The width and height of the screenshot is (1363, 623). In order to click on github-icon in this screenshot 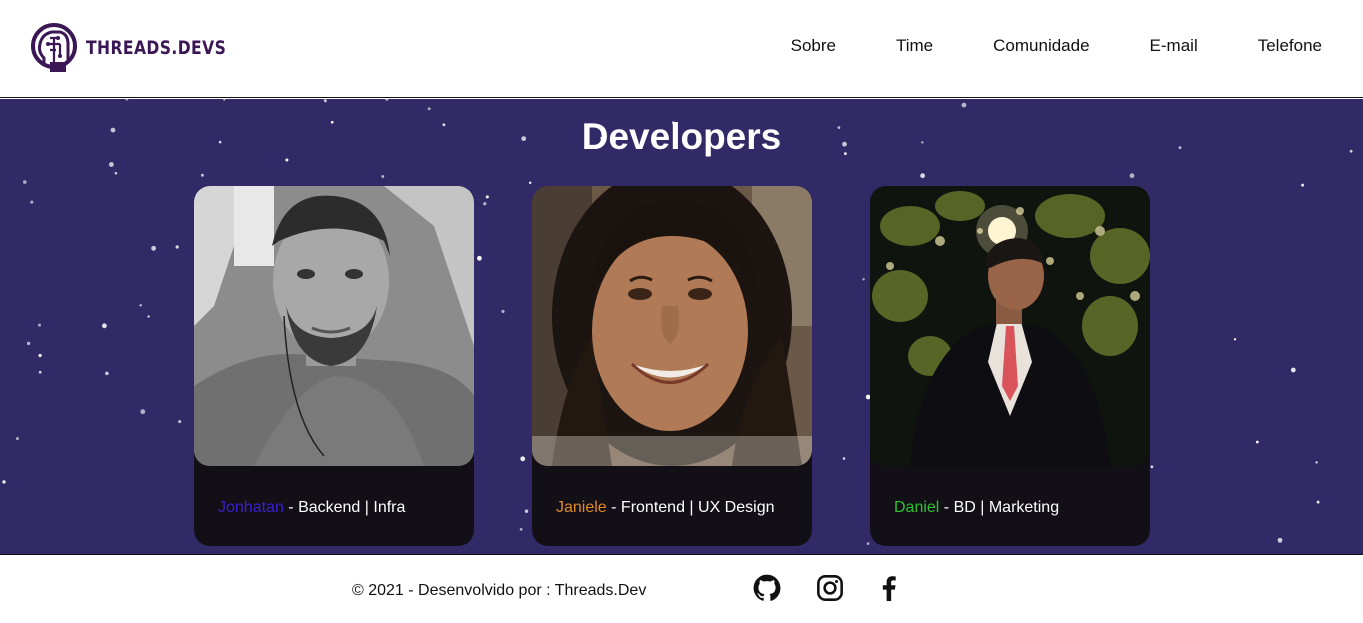, I will do `click(767, 588)`.